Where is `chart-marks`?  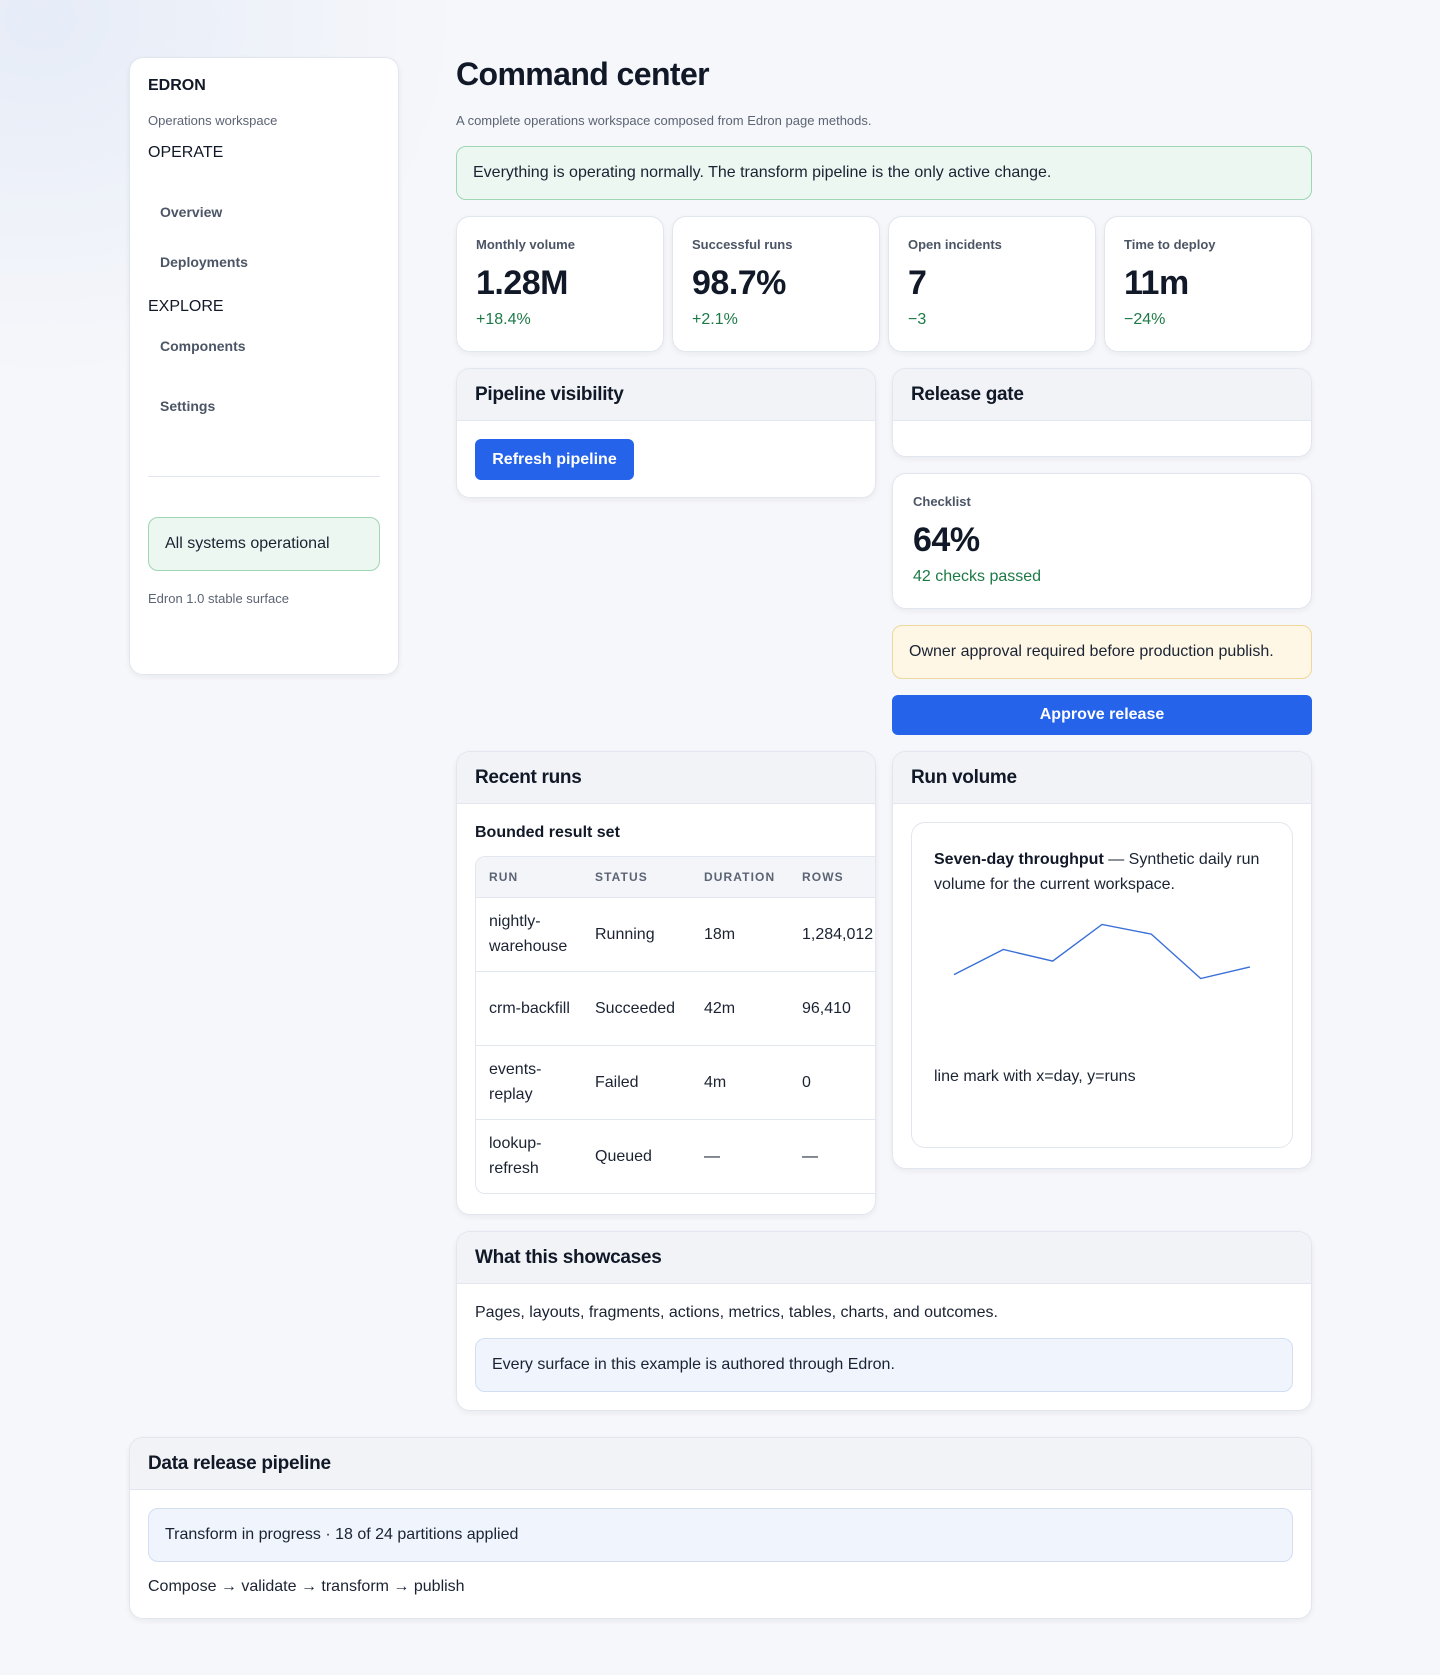
chart-marks is located at coordinates (1102, 951).